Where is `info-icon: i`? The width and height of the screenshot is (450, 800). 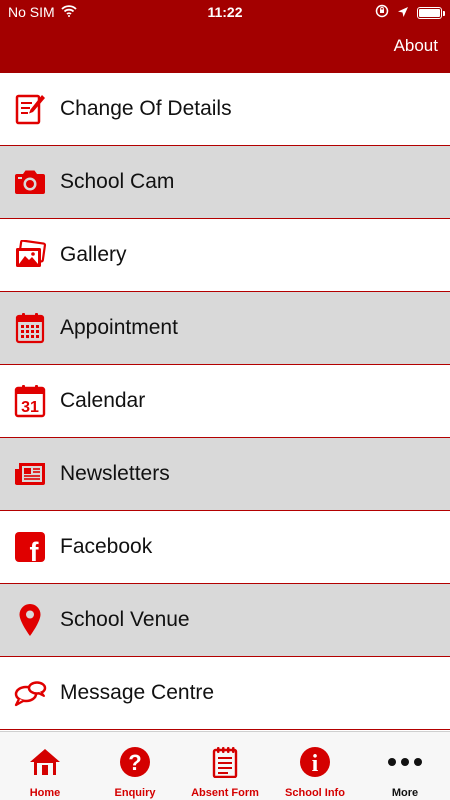 info-icon: i is located at coordinates (315, 762).